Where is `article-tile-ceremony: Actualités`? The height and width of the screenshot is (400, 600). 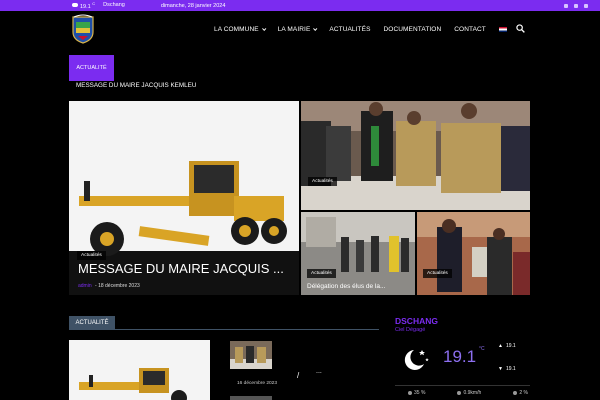 article-tile-ceremony: Actualités is located at coordinates (415, 155).